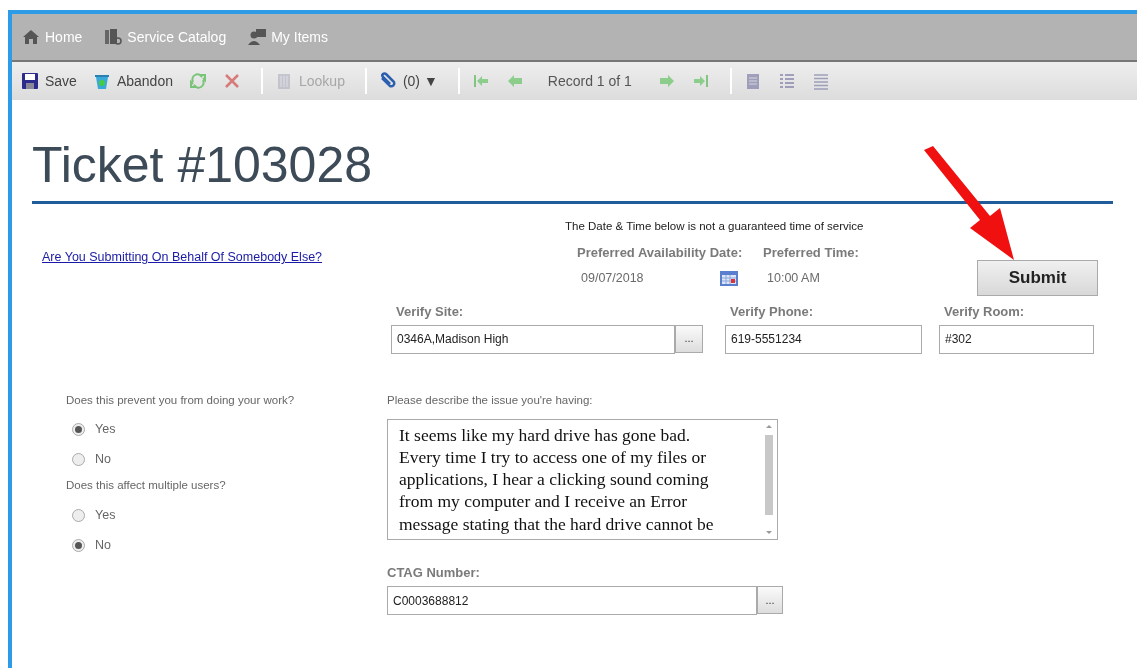 Image resolution: width=1141 pixels, height=668 pixels. What do you see at coordinates (589, 81) in the screenshot?
I see `record-counter: Record 1 of 1` at bounding box center [589, 81].